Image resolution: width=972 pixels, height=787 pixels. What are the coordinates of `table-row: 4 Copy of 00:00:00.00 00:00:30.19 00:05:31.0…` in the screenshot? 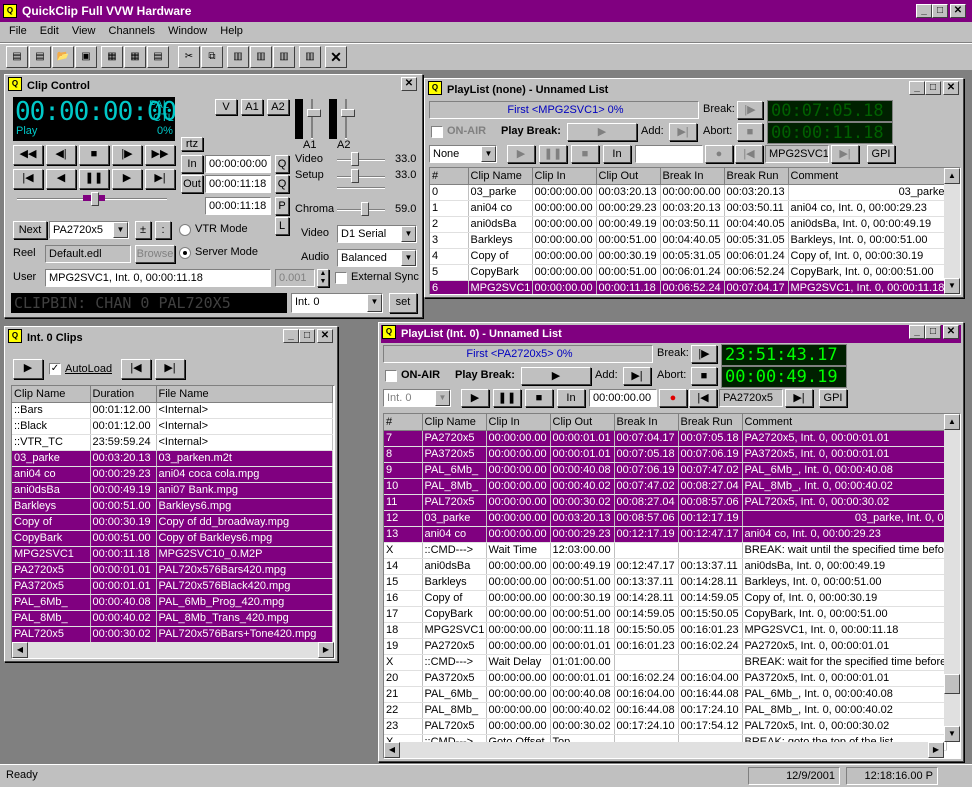 It's located at (690, 256).